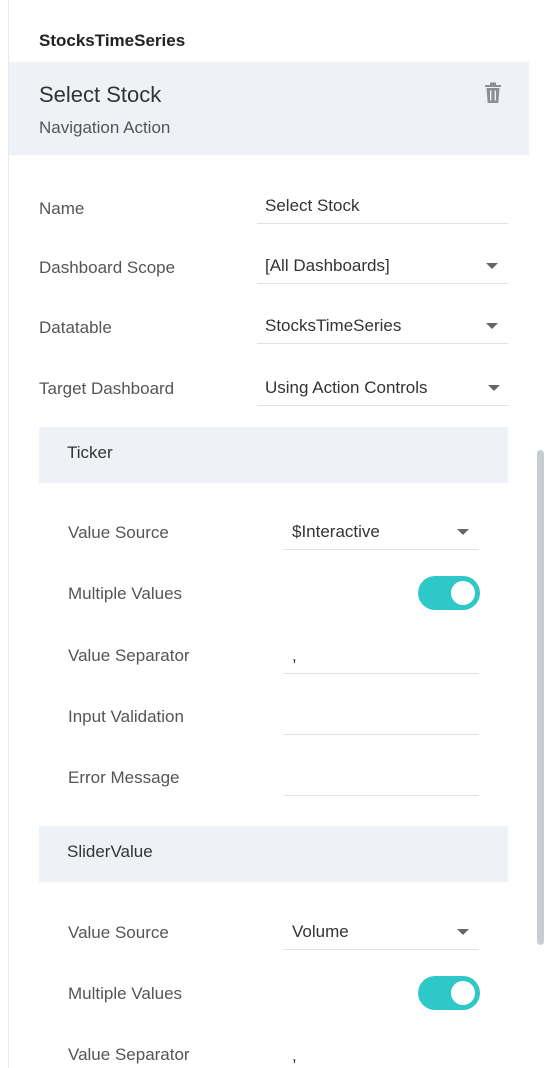  I want to click on input-validation-field, so click(381, 717).